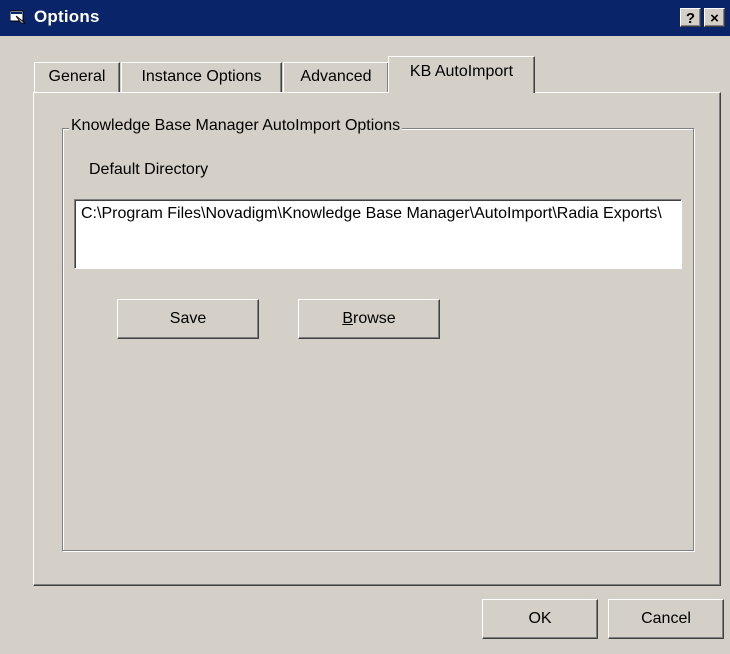 This screenshot has height=654, width=730. Describe the element at coordinates (666, 619) in the screenshot. I see `cancel-button: Cancel` at that location.